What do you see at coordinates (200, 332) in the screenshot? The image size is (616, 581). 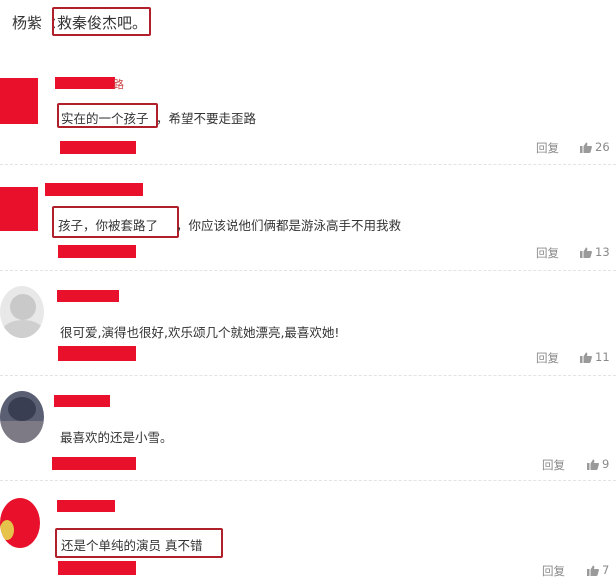 I see `comment-text: 很可爱,演得也很好,欢乐颂几个就她漂亮,最喜欢她!` at bounding box center [200, 332].